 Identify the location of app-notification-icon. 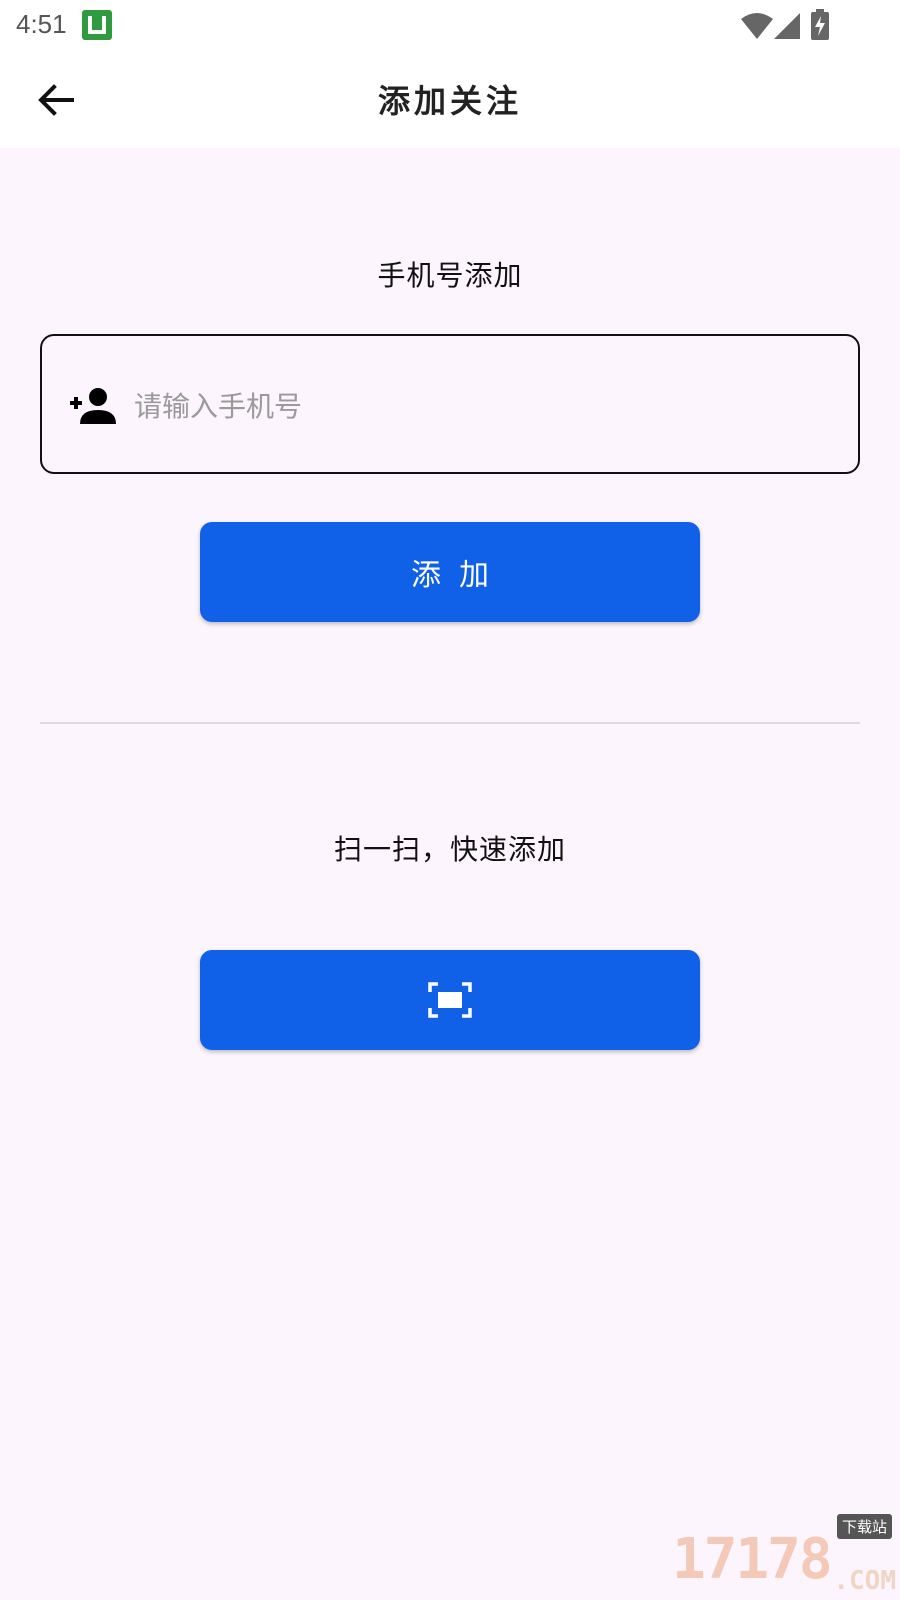
(97, 25).